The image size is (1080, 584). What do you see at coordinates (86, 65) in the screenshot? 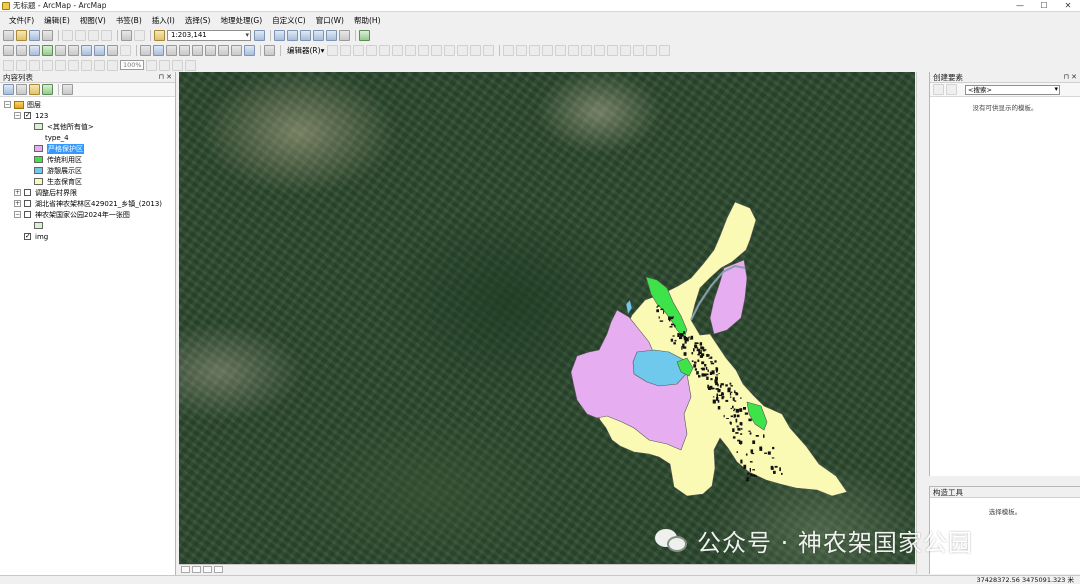
I see `layout-fixed-zoom-out-icon` at bounding box center [86, 65].